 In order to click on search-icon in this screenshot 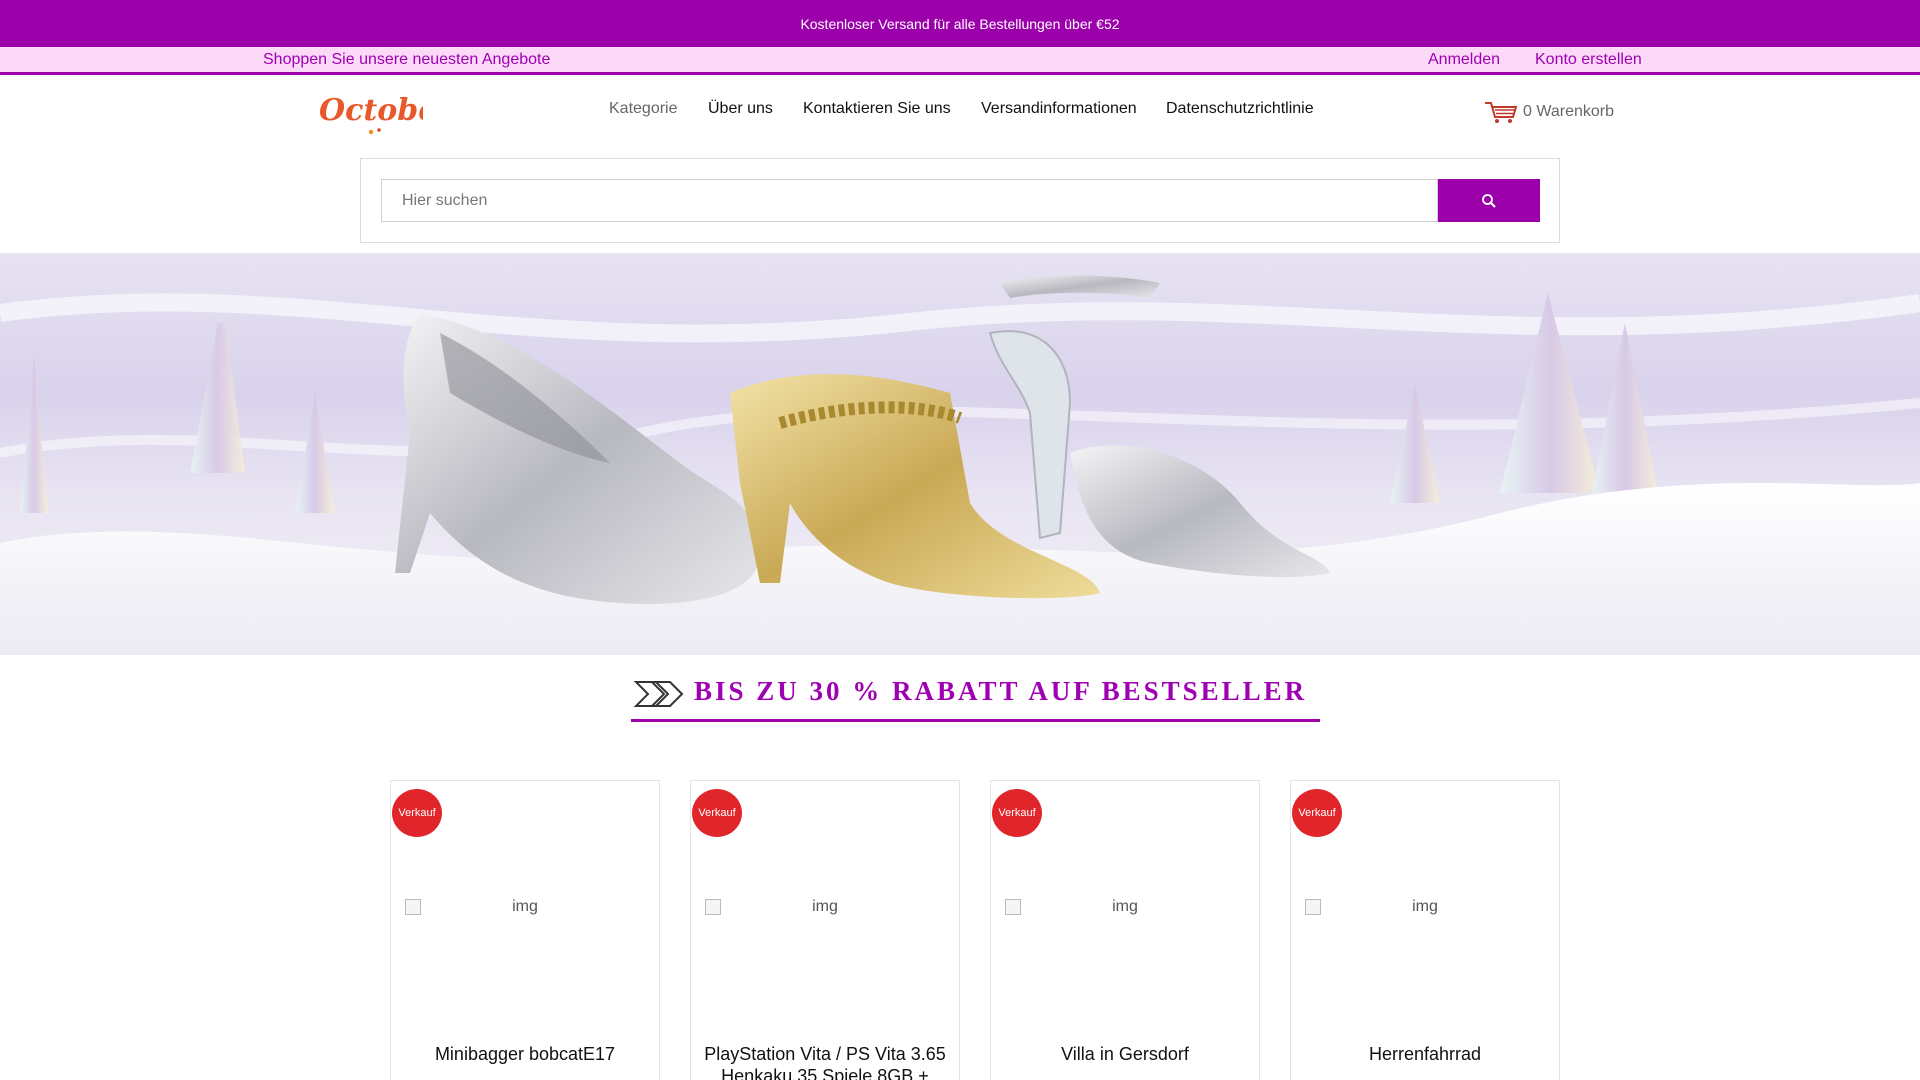, I will do `click(1489, 200)`.